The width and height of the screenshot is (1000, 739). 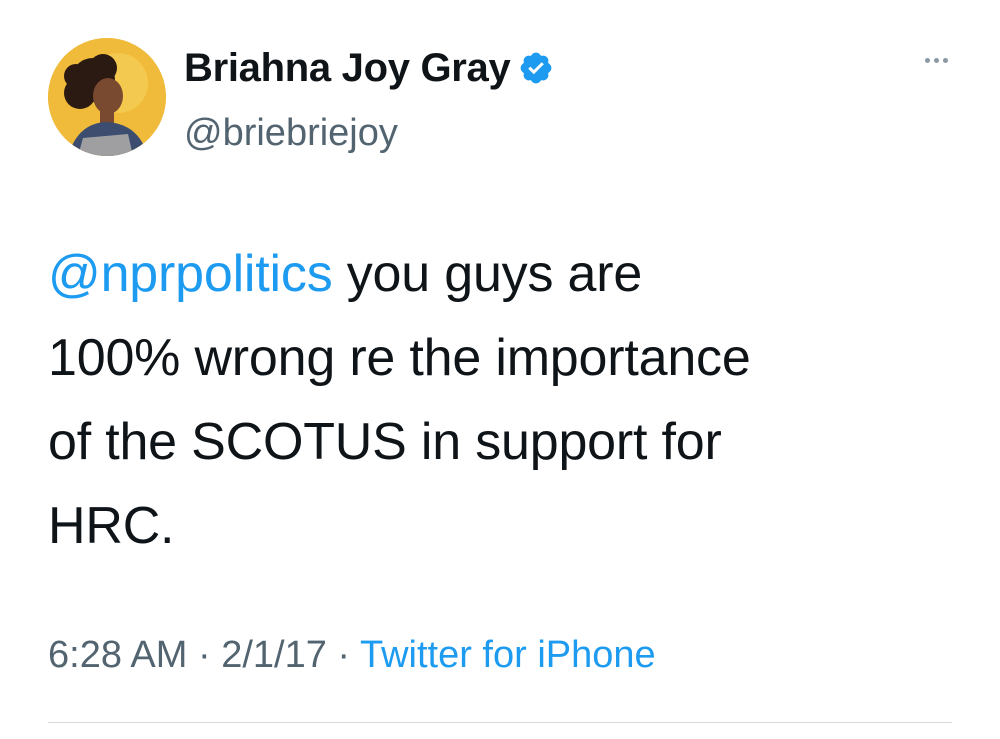 What do you see at coordinates (347, 68) in the screenshot?
I see `author-display-name: Briahna Joy Gray` at bounding box center [347, 68].